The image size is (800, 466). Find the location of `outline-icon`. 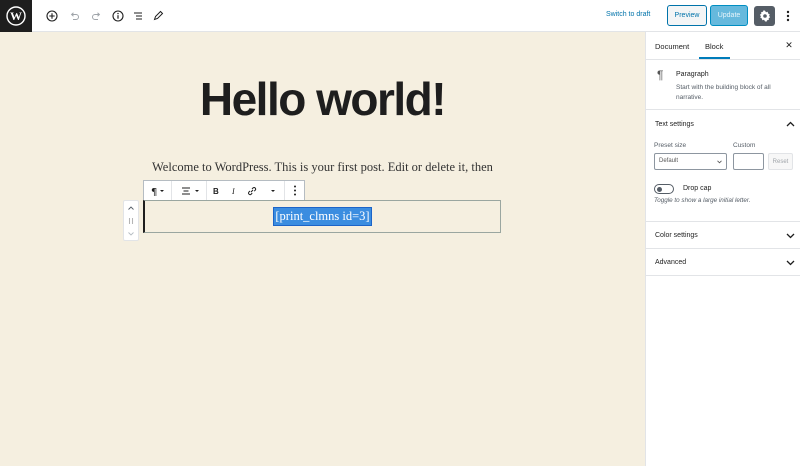

outline-icon is located at coordinates (138, 16).